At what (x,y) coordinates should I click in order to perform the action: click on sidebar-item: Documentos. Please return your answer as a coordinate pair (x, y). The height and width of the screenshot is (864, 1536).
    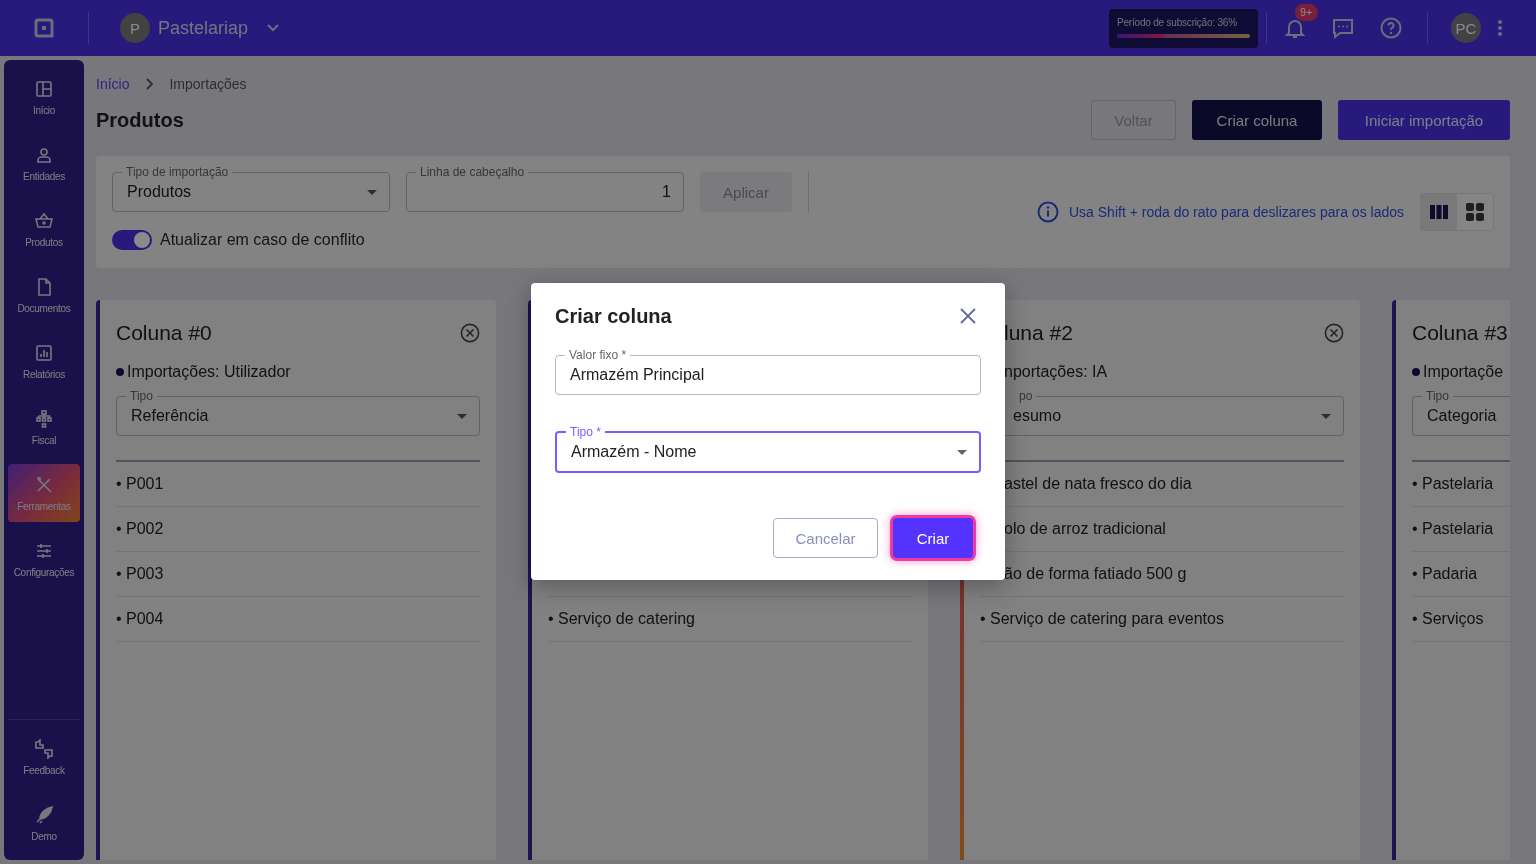
    Looking at the image, I should click on (44, 295).